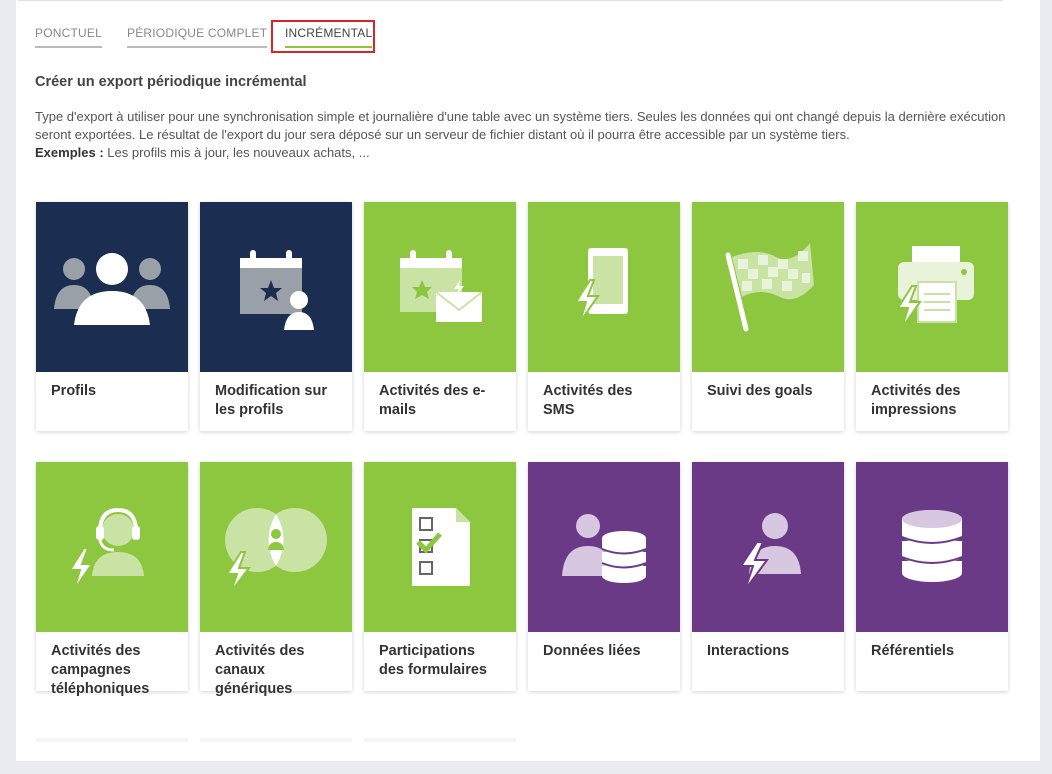 The height and width of the screenshot is (774, 1052). I want to click on card-referentiels: Référentiels, so click(932, 576).